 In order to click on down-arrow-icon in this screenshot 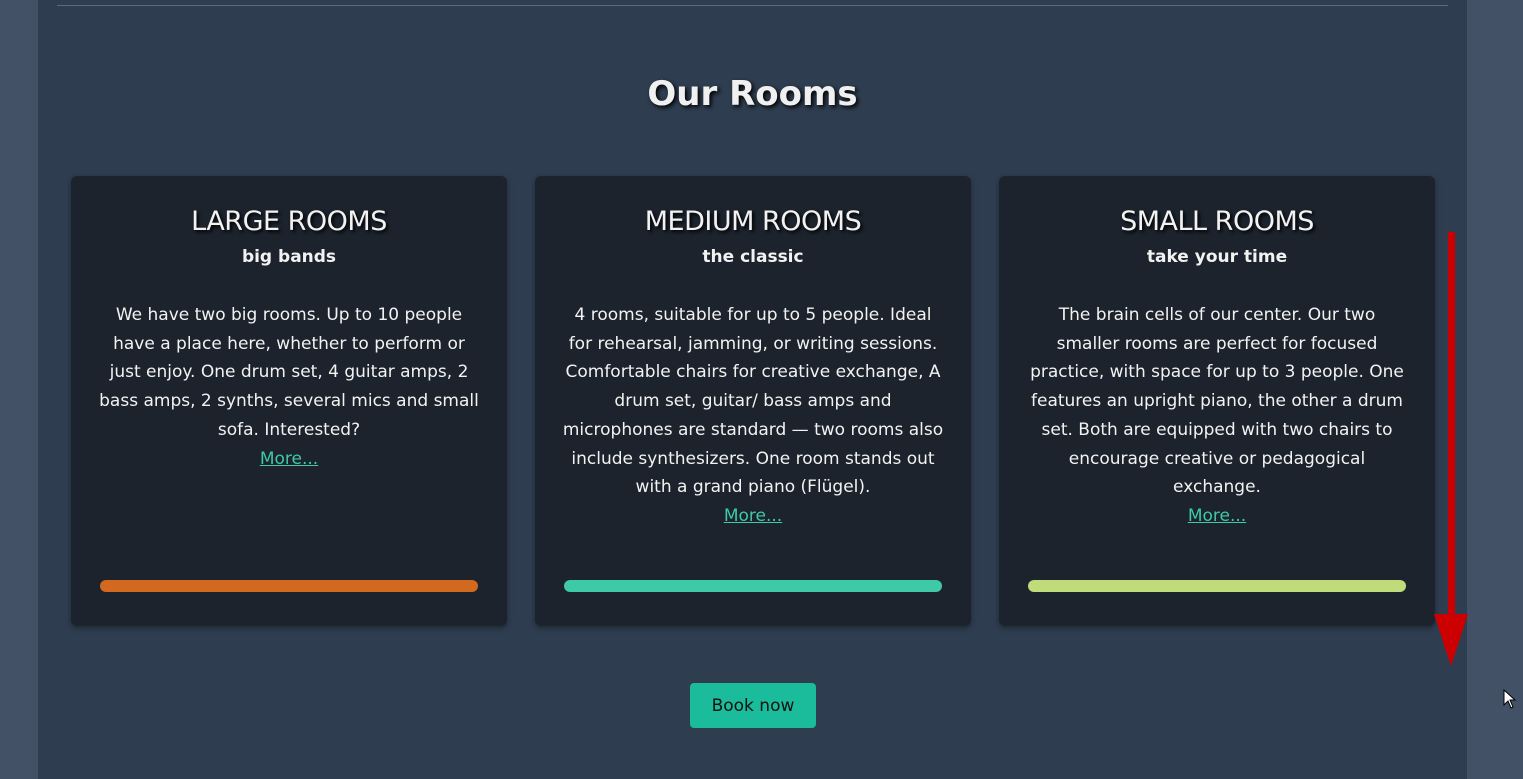, I will do `click(1451, 449)`.